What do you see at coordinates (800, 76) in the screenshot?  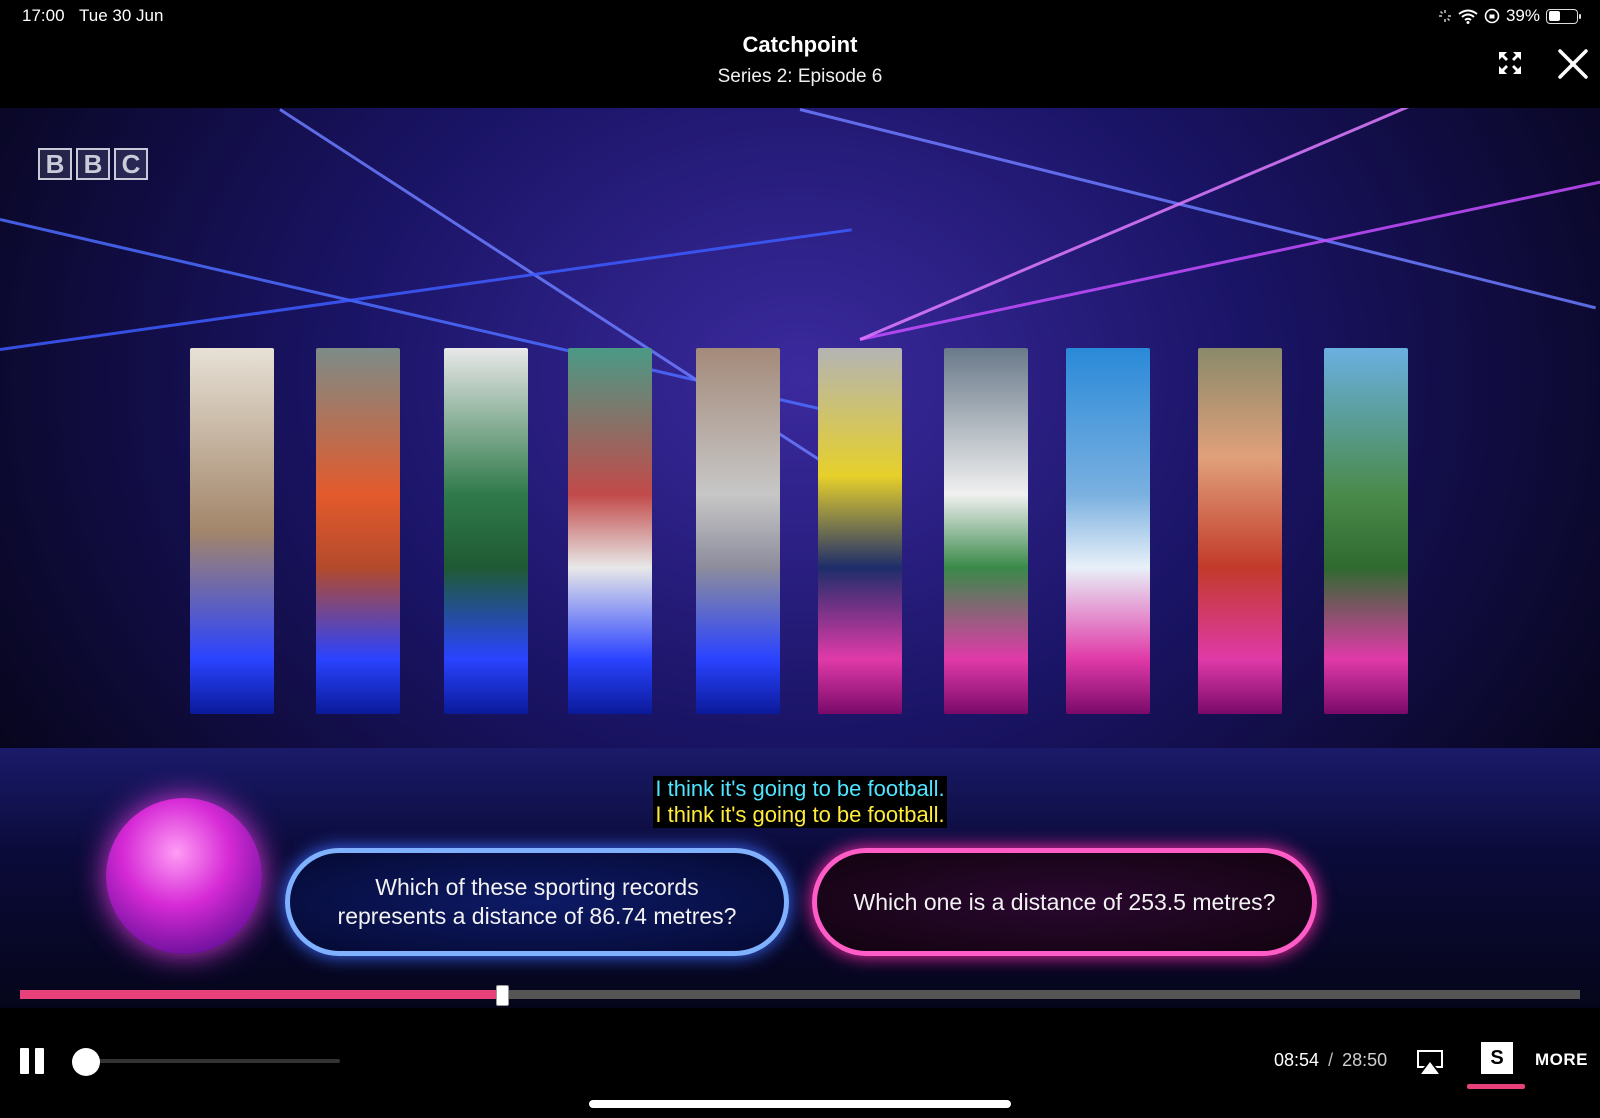 I see `episode-subtitle: Series 2: Episode 6` at bounding box center [800, 76].